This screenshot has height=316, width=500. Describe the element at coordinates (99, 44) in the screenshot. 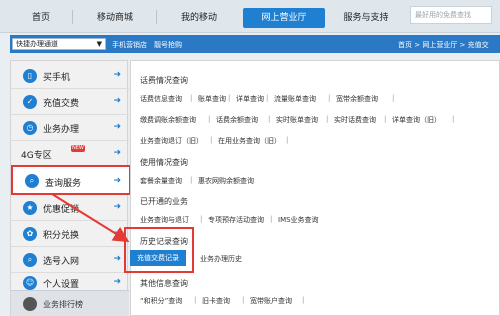

I see `chevron-down-icon: ▼` at that location.